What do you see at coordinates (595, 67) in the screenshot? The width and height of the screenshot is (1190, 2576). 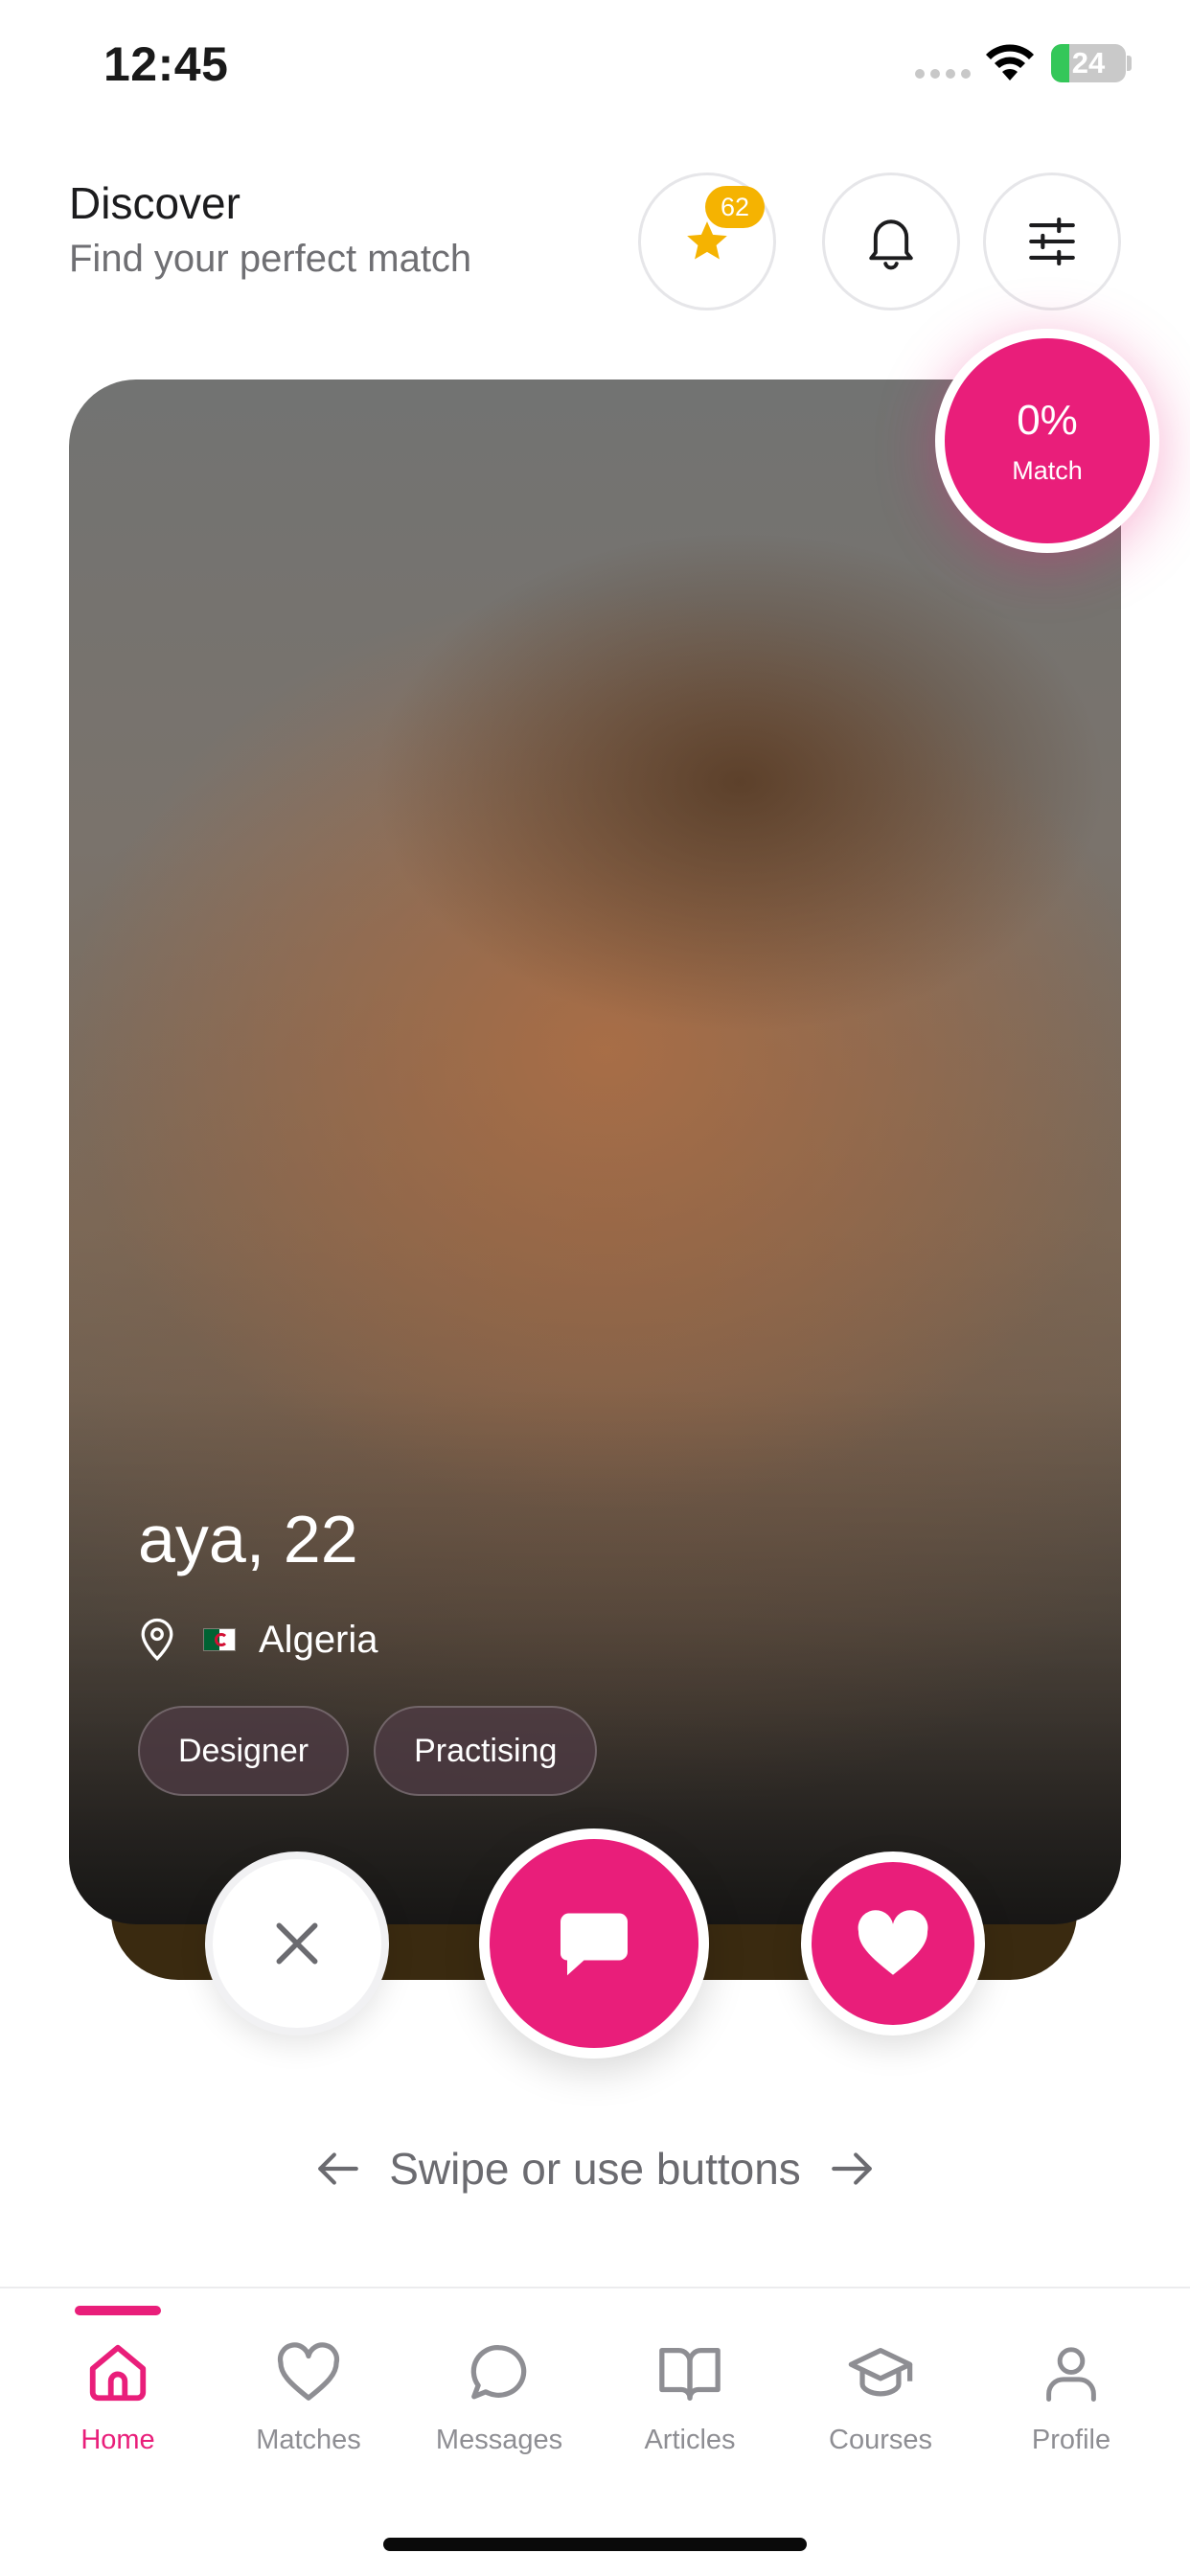 I see `status-bar: 12:45 24` at bounding box center [595, 67].